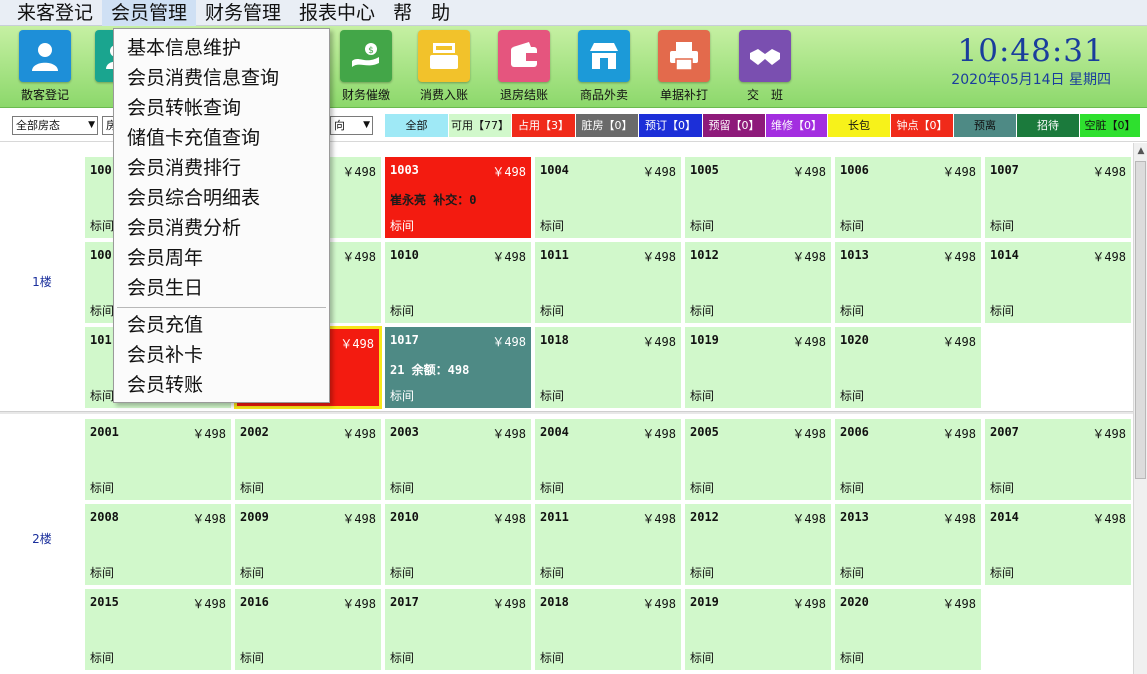 The height and width of the screenshot is (674, 1147). What do you see at coordinates (734, 125) in the screenshot?
I see `status-filter-button: 预留【0】` at bounding box center [734, 125].